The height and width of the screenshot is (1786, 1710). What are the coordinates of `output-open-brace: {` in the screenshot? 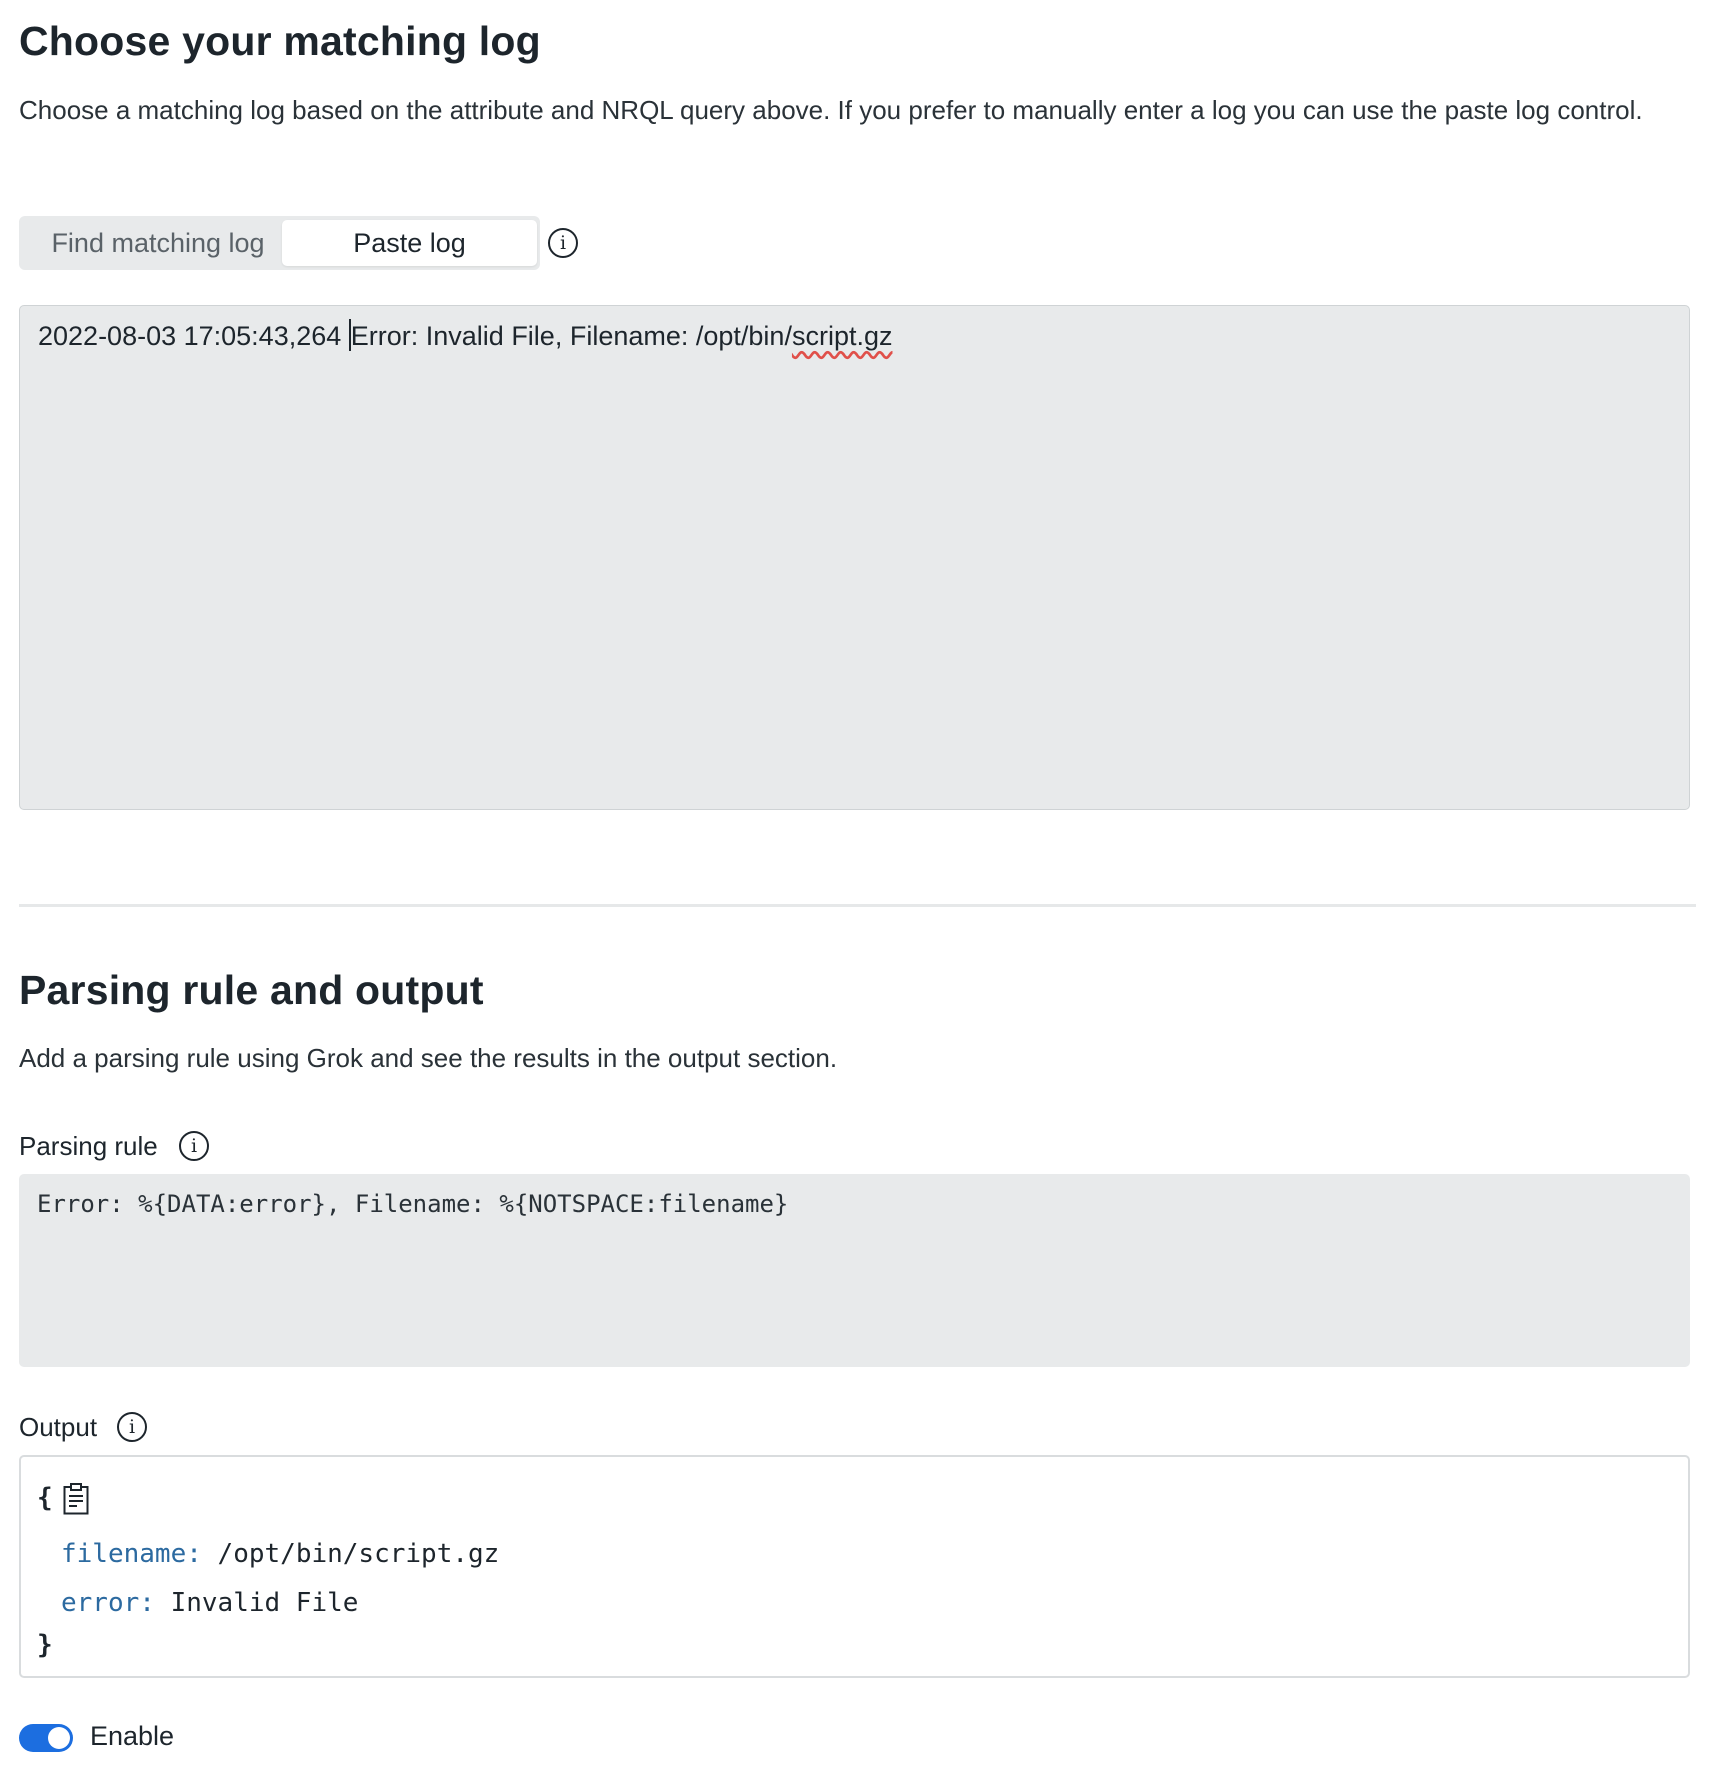 It's located at (45, 1498).